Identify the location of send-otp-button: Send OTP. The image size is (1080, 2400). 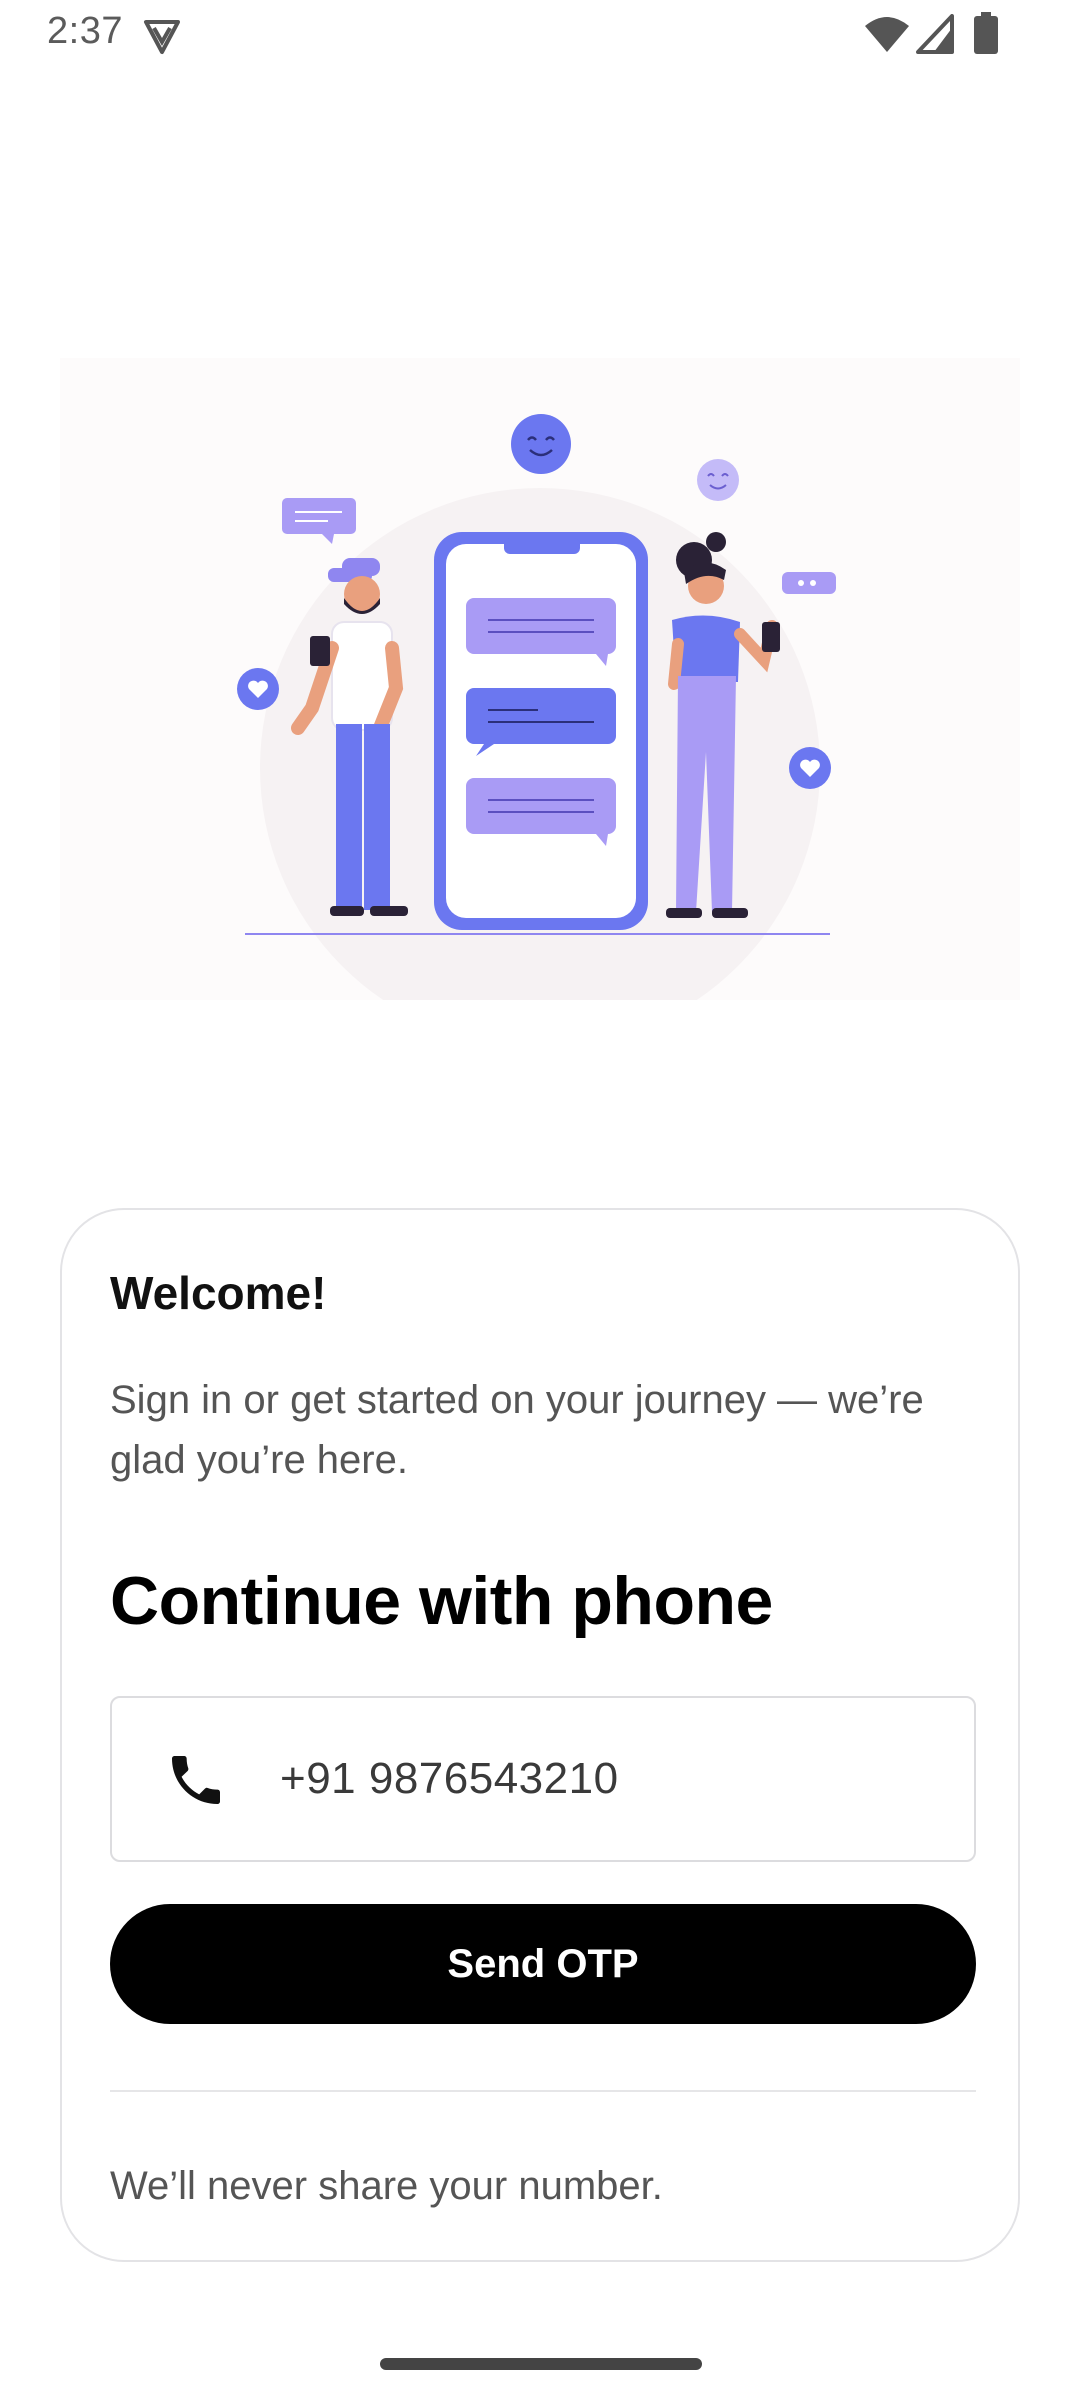
(543, 1964).